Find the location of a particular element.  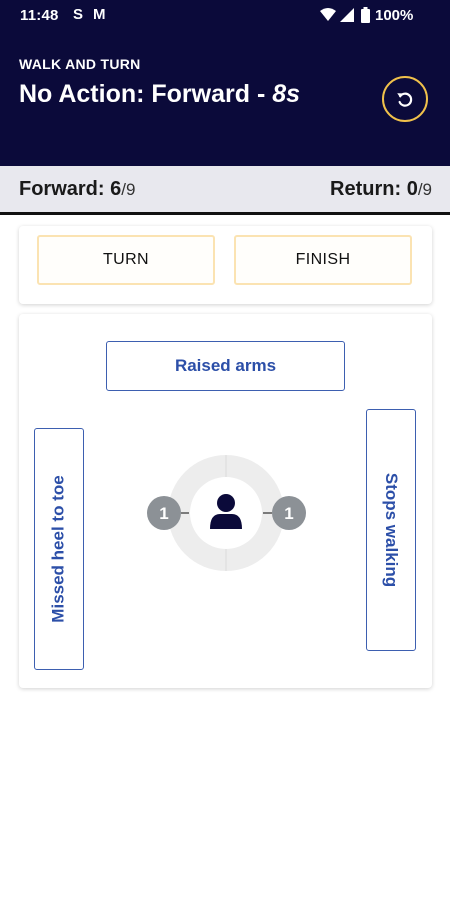

step-counter-bar: Forward: 6/9 Return: 0/9 is located at coordinates (225, 190).